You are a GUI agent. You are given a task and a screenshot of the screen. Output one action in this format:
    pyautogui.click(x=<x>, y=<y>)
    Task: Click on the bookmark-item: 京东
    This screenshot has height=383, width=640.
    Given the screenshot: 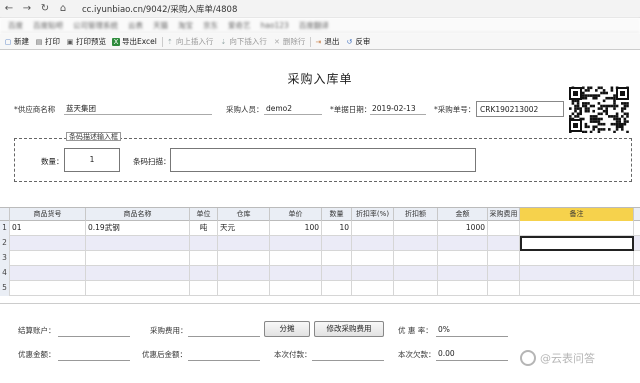 What is the action you would take?
    pyautogui.click(x=210, y=25)
    